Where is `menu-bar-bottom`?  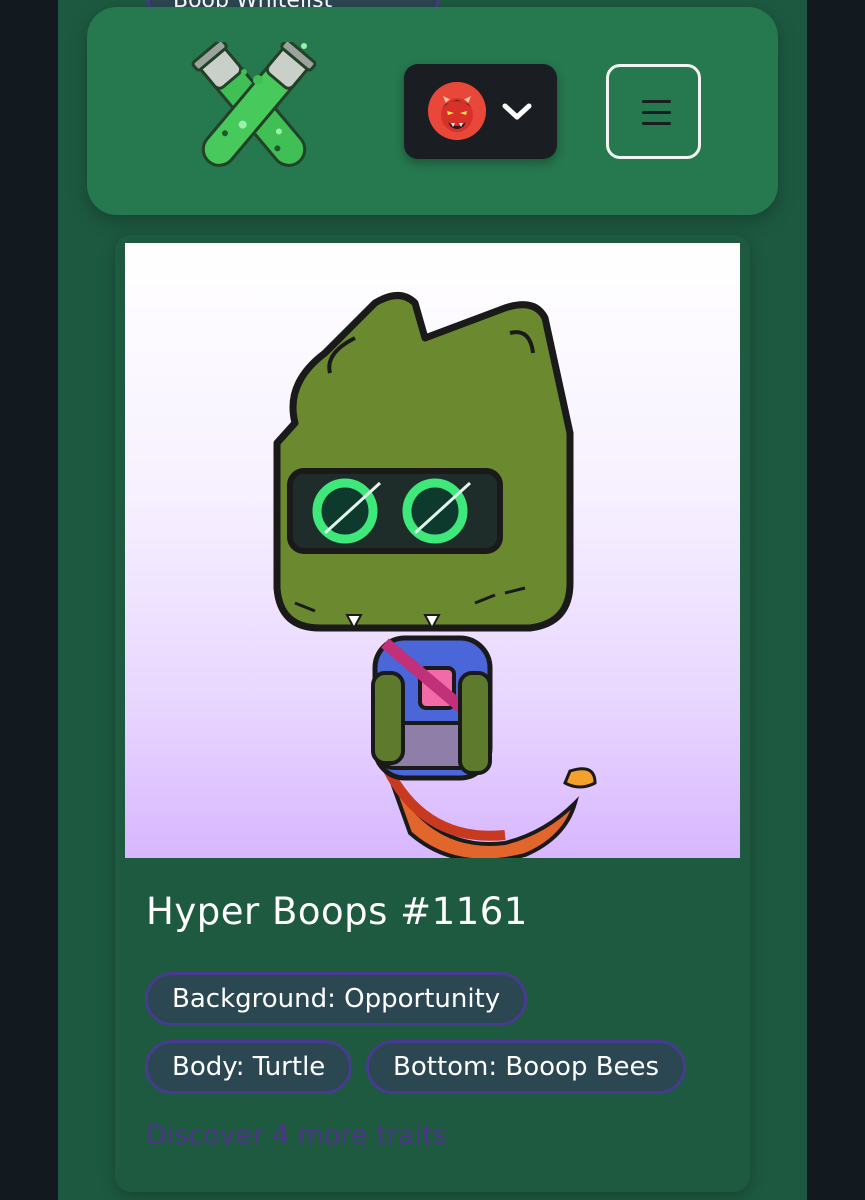 menu-bar-bottom is located at coordinates (656, 123).